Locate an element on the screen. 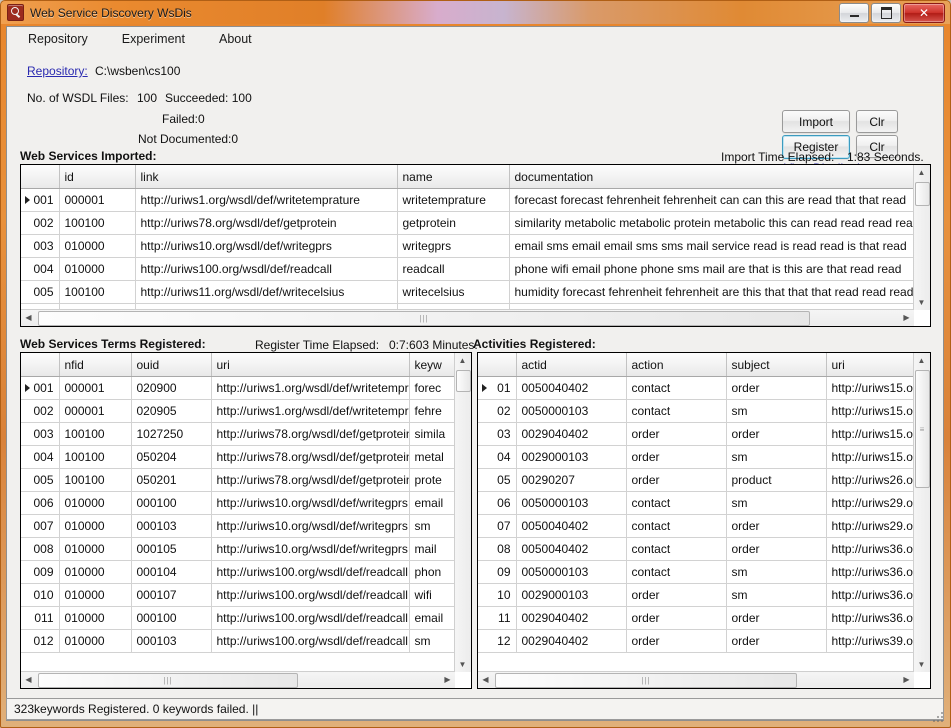 This screenshot has width=951, height=728. imported-col-link: link is located at coordinates (266, 177).